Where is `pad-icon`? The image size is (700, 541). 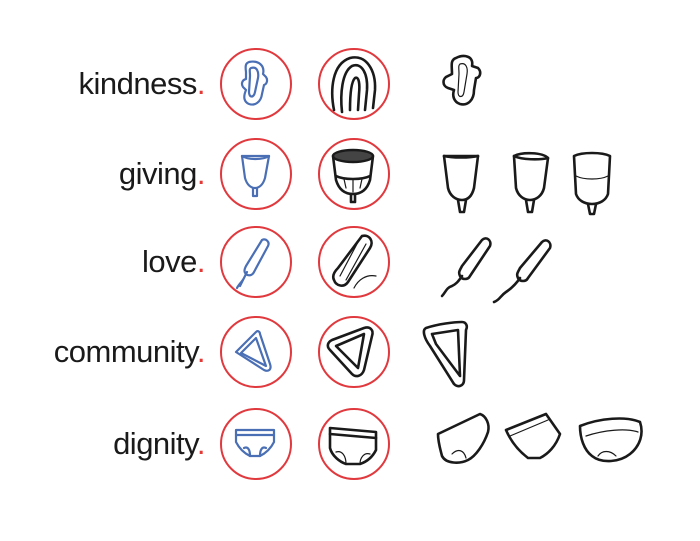 pad-icon is located at coordinates (254, 83).